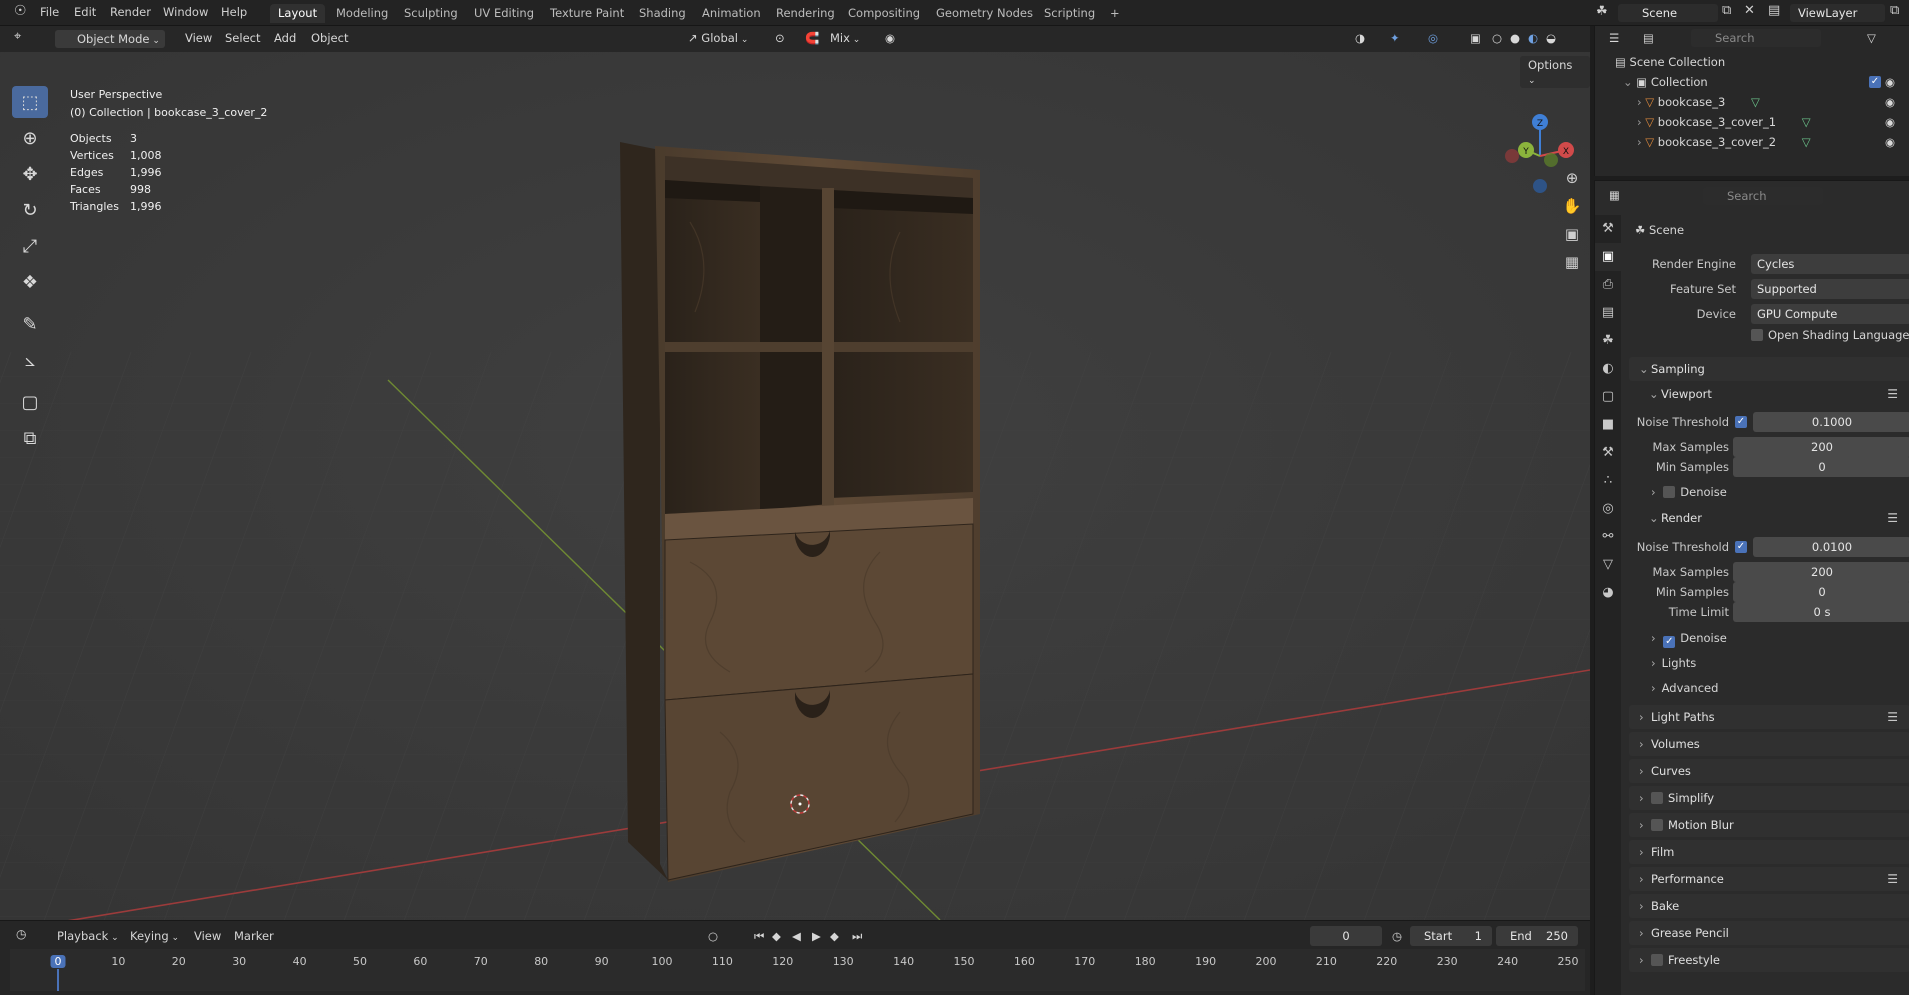 This screenshot has width=1909, height=995. I want to click on properties-search: Search, so click(1763, 196).